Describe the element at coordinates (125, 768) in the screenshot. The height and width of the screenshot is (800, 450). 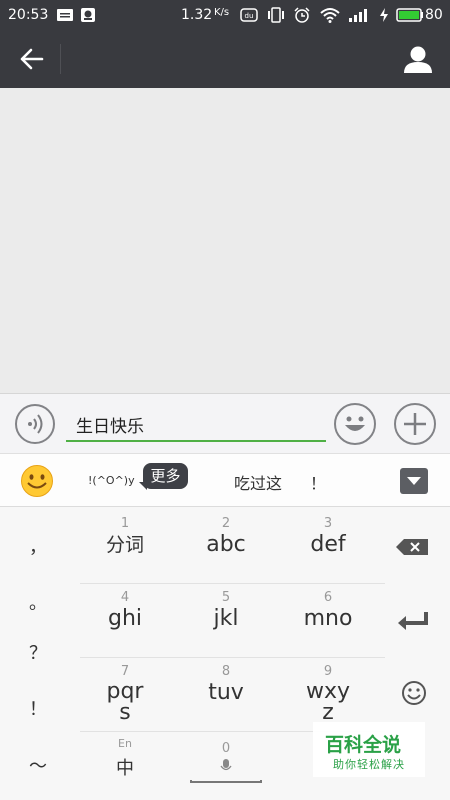
I see `language-label: 中` at that location.